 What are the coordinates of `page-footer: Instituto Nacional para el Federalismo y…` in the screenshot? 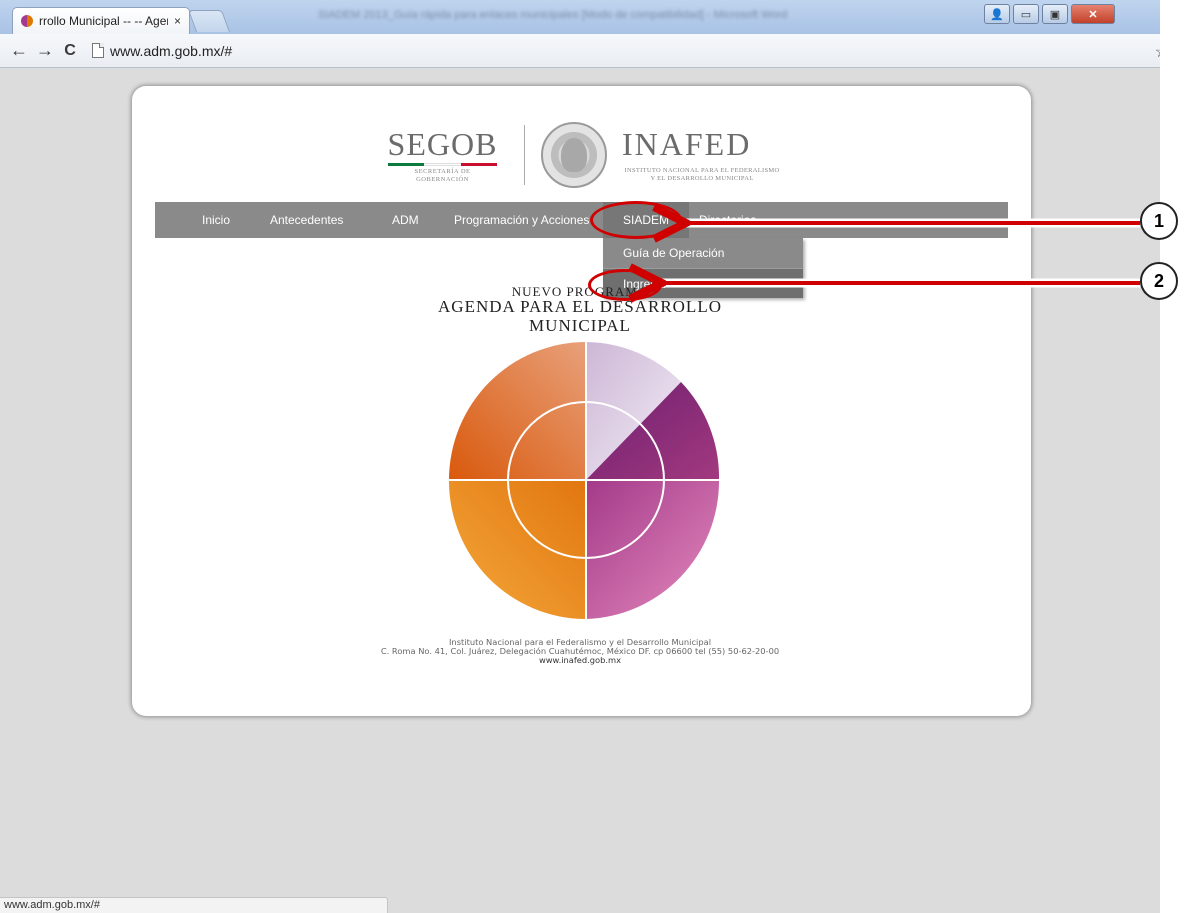 It's located at (580, 651).